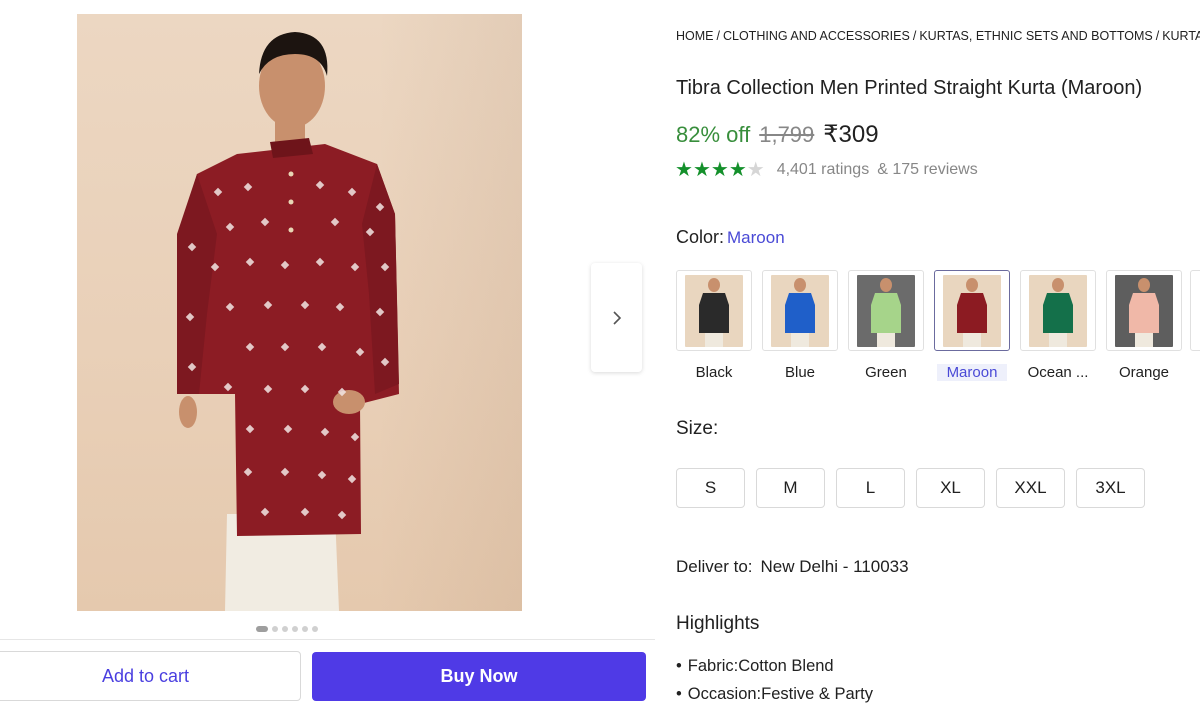  I want to click on color-label-text: Color:, so click(700, 237).